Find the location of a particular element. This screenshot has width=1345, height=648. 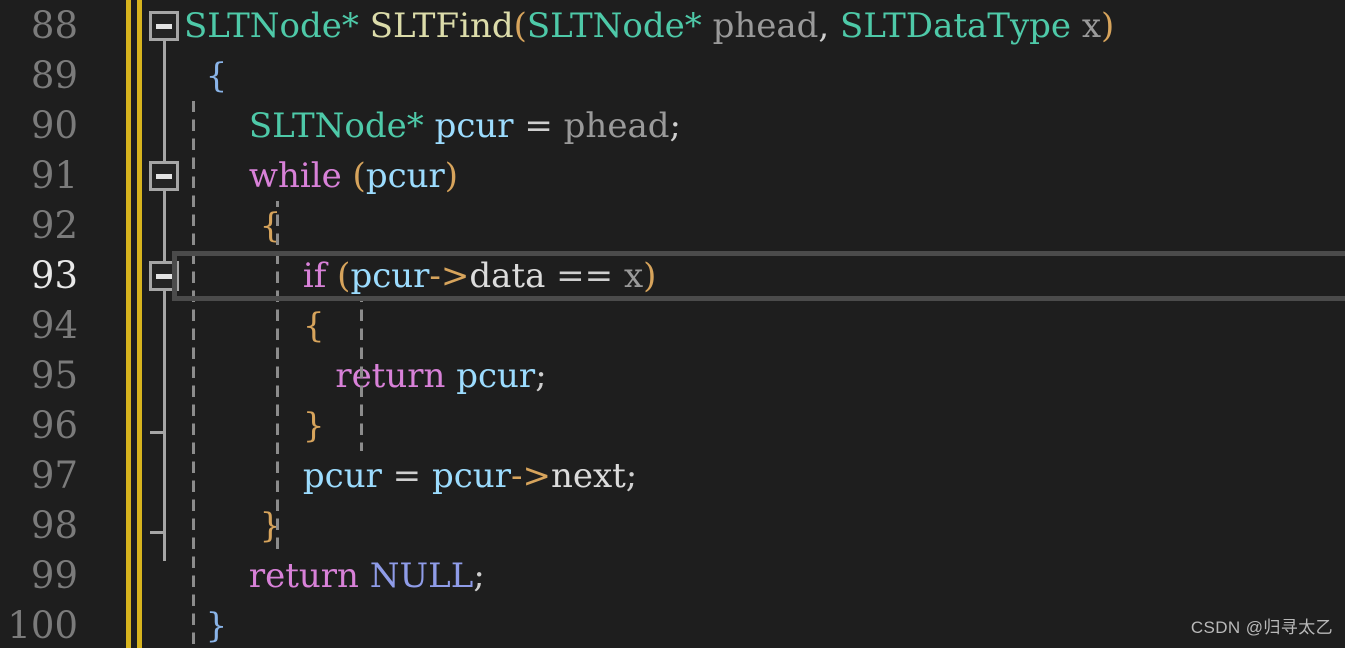

line-number-92: 92 is located at coordinates (54, 225).